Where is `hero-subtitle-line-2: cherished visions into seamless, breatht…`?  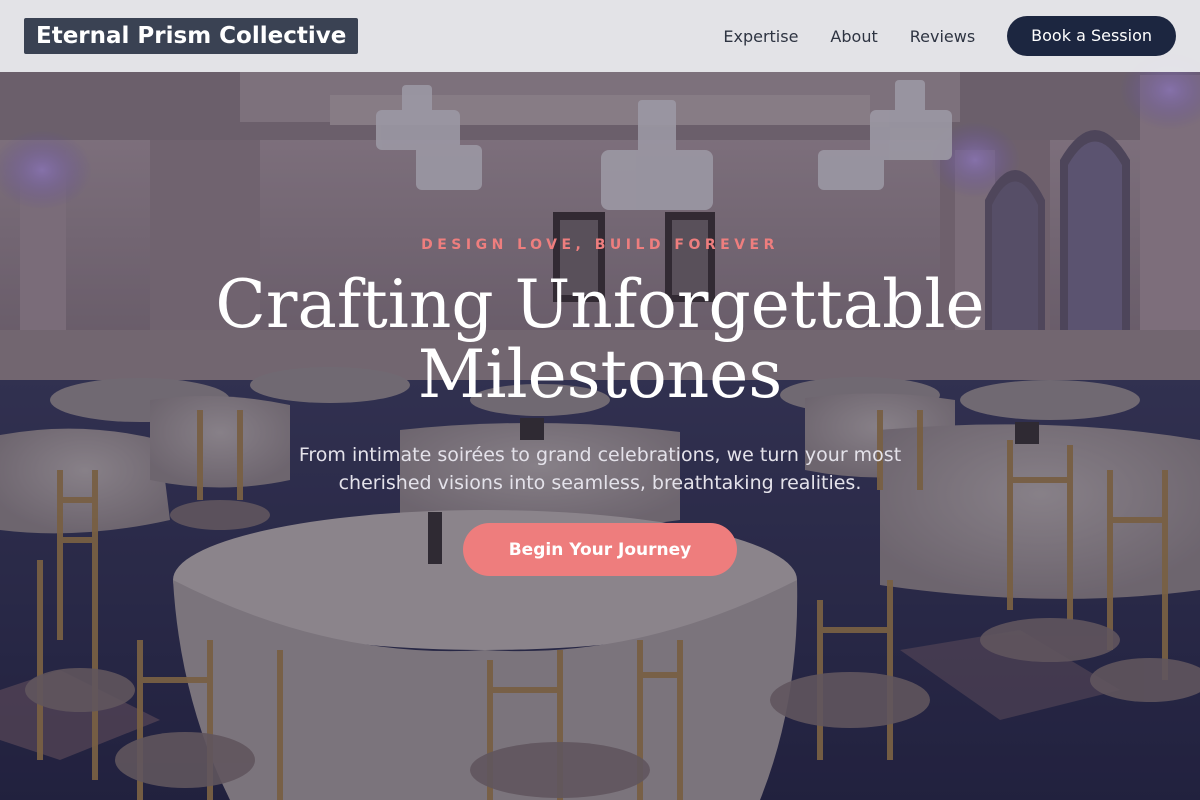 hero-subtitle-line-2: cherished visions into seamless, breatht… is located at coordinates (600, 483).